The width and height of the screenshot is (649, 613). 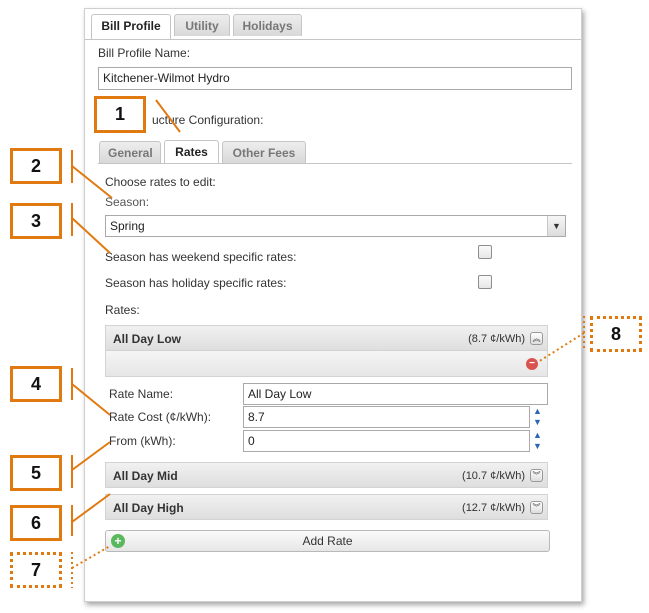 What do you see at coordinates (386, 441) in the screenshot?
I see `from-kwh-input: 0` at bounding box center [386, 441].